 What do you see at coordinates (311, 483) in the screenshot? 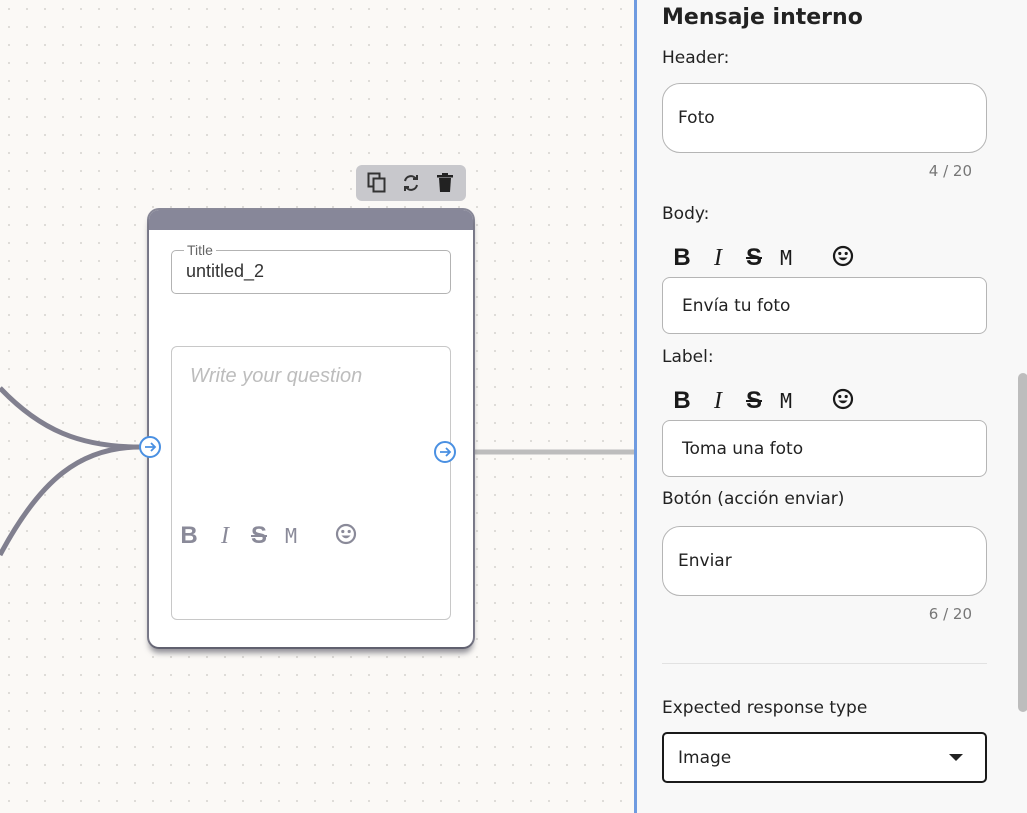
I see `question-textarea: Write your question` at bounding box center [311, 483].